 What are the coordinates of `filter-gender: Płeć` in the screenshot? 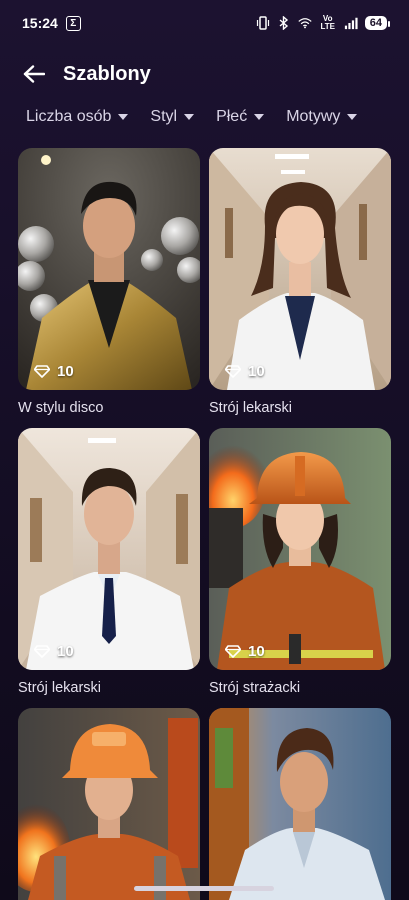 It's located at (240, 117).